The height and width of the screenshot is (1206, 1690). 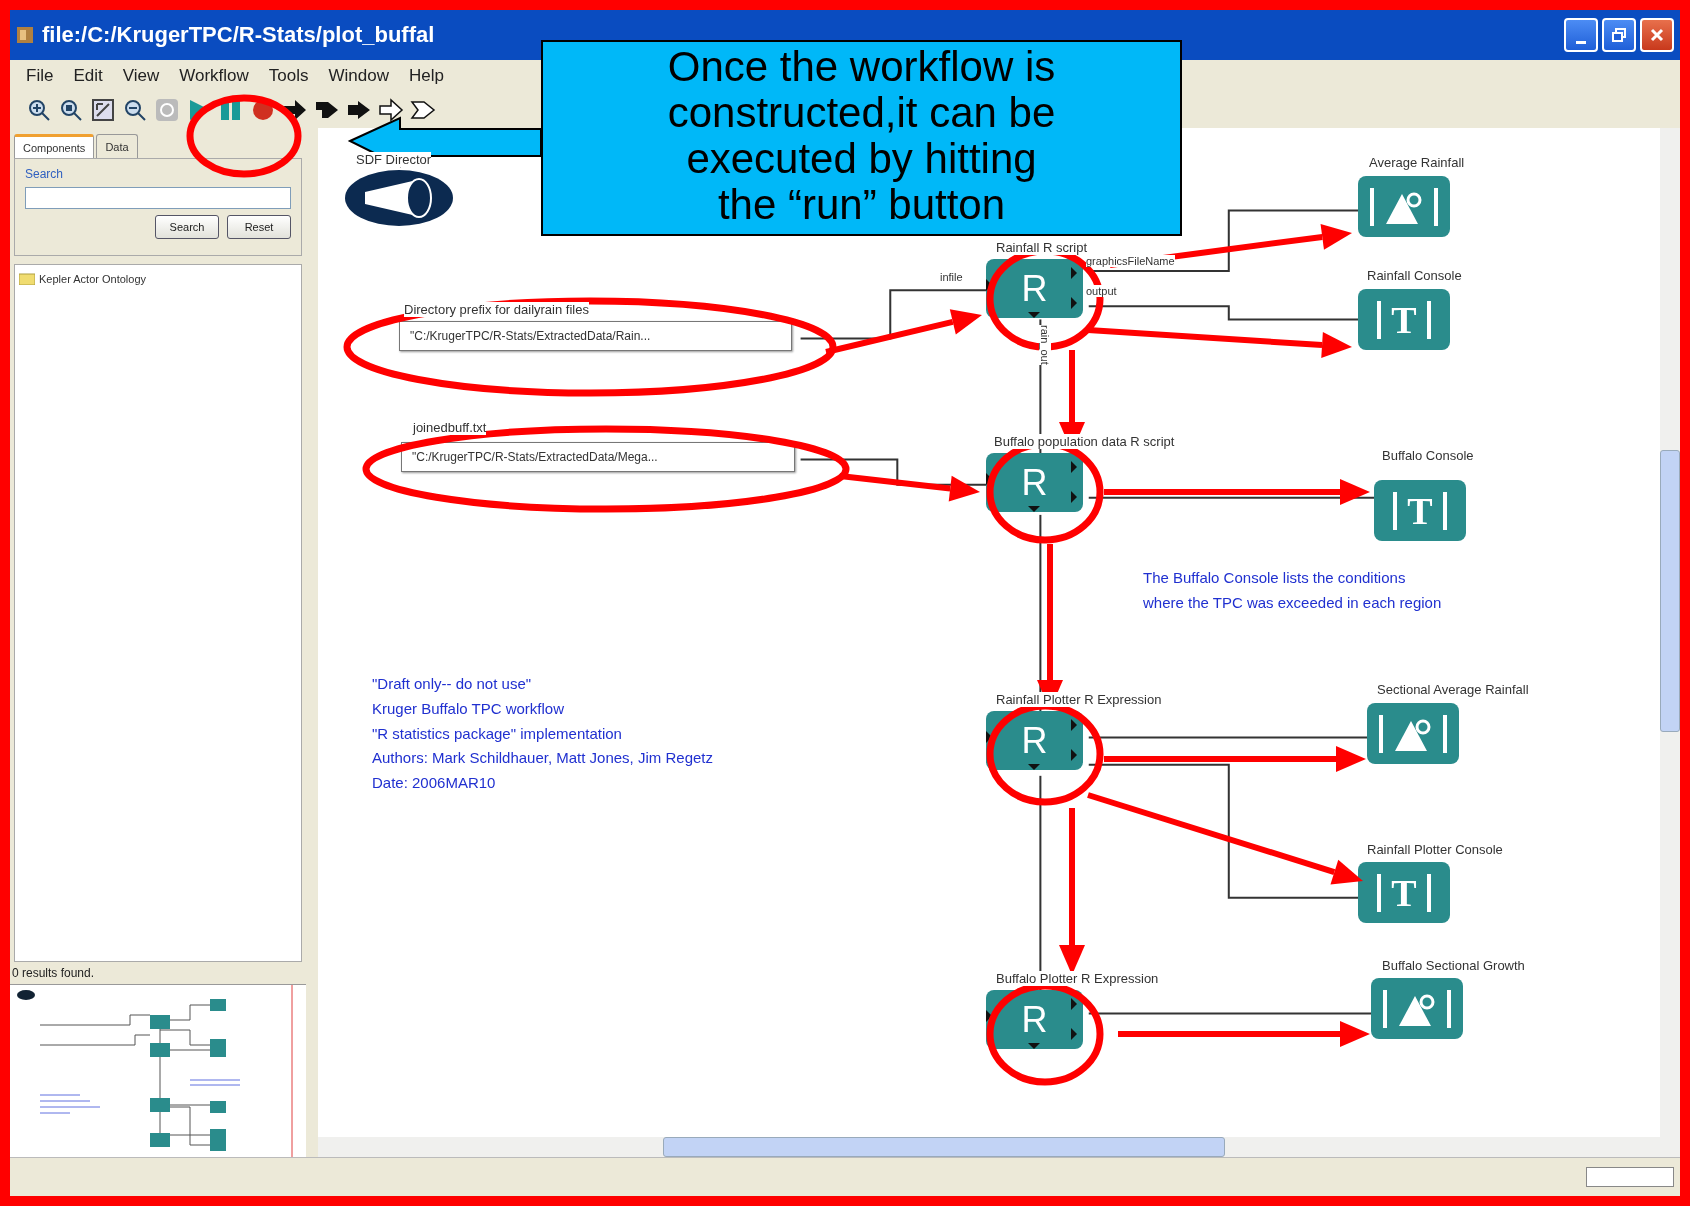 I want to click on port-label: graphicsFileName, so click(x=1130, y=261).